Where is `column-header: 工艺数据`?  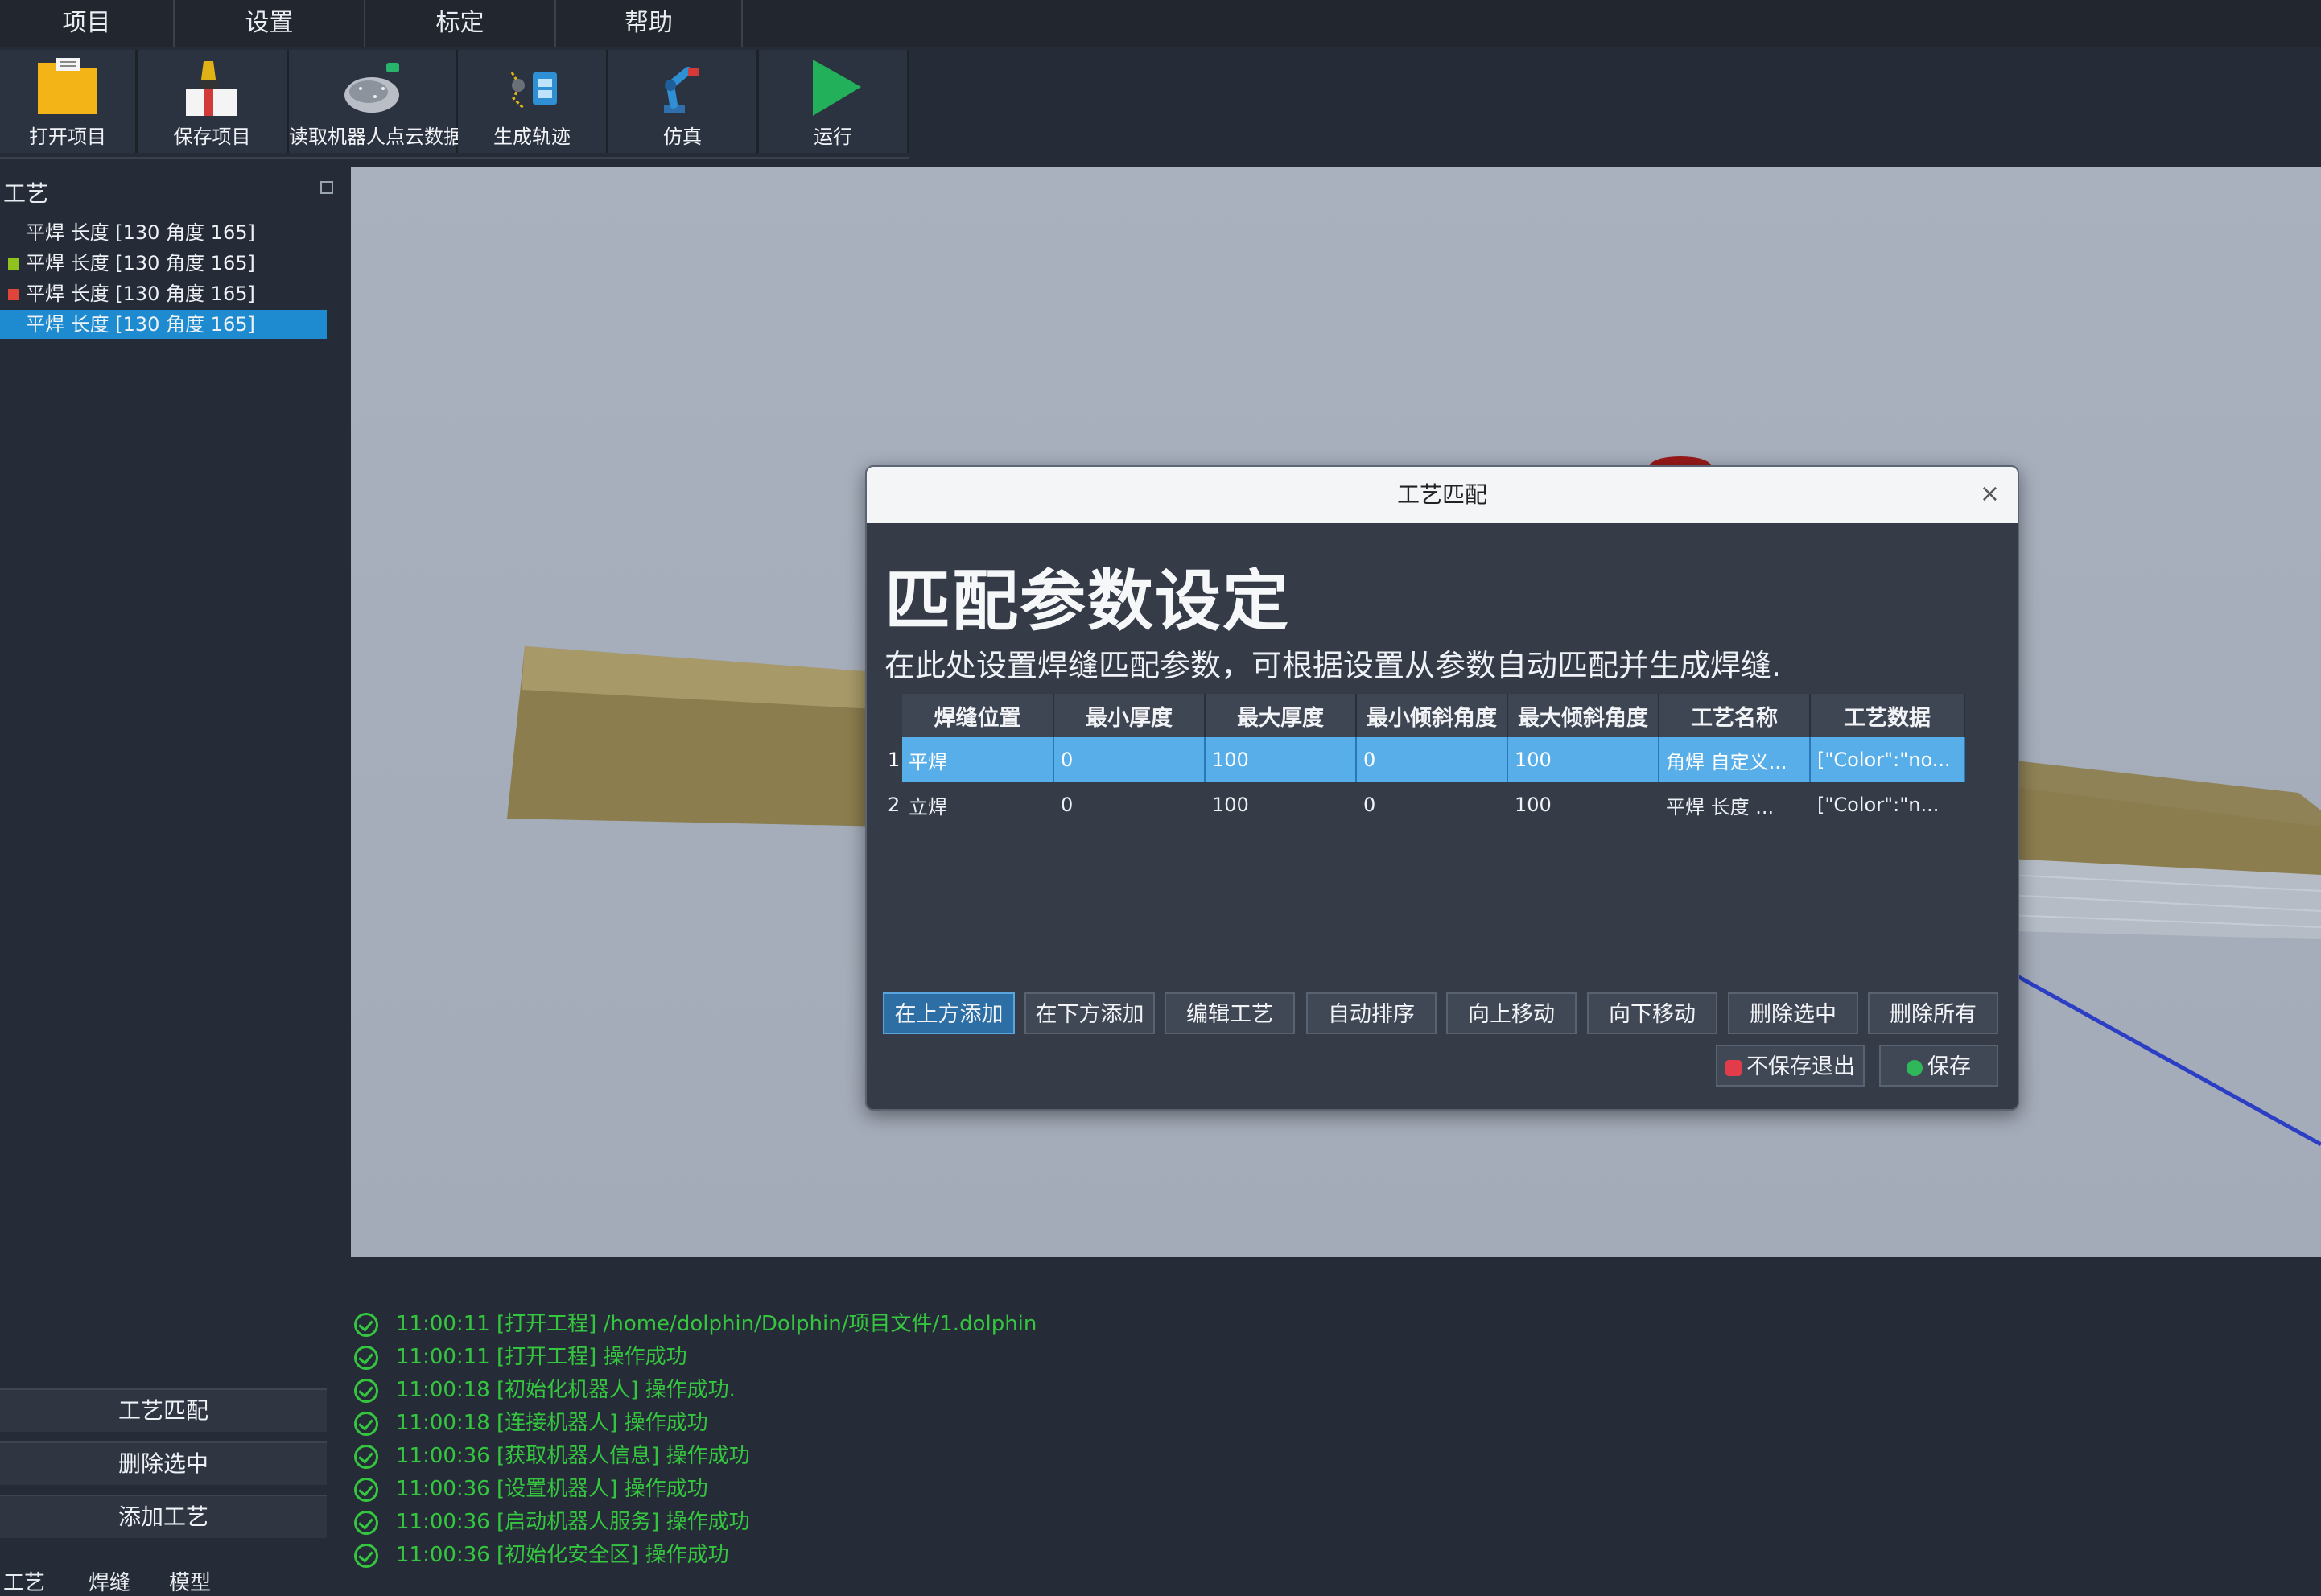
column-header: 工艺数据 is located at coordinates (1887, 715).